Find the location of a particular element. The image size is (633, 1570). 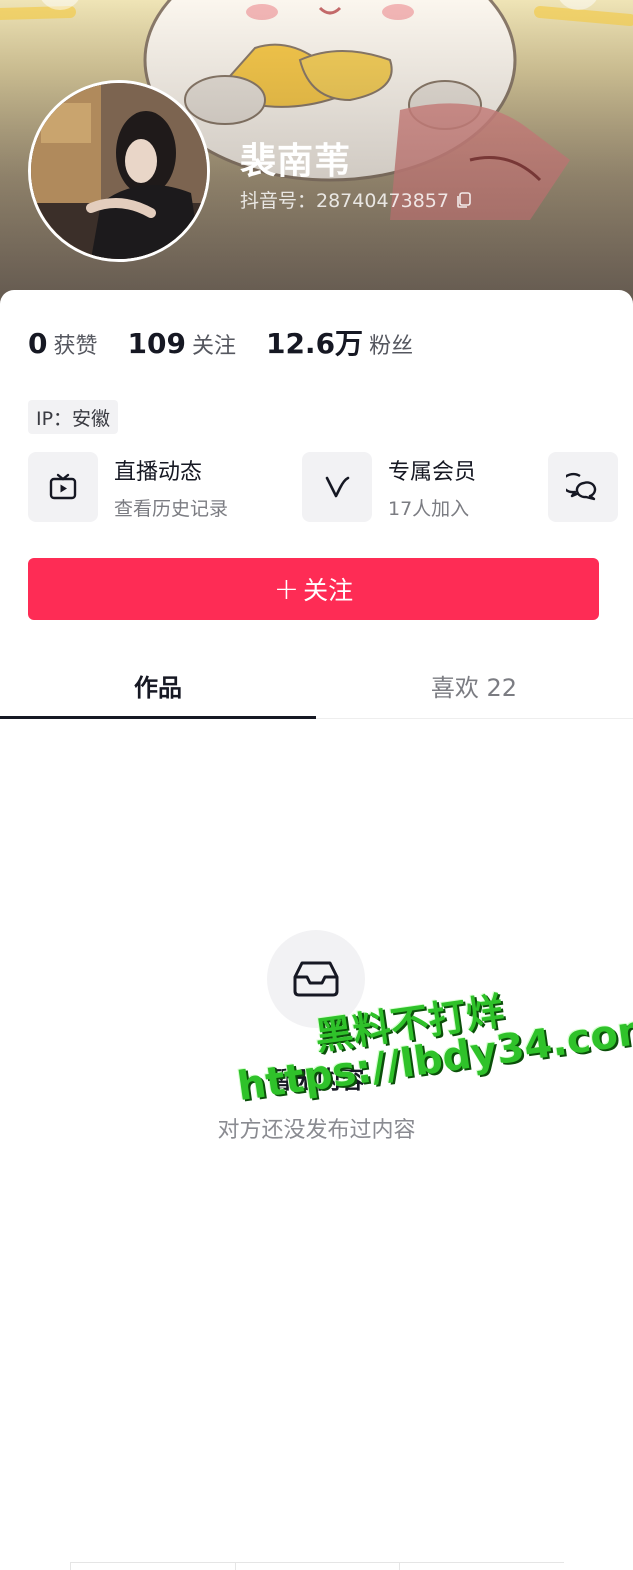

avatar-photo is located at coordinates (119, 171).